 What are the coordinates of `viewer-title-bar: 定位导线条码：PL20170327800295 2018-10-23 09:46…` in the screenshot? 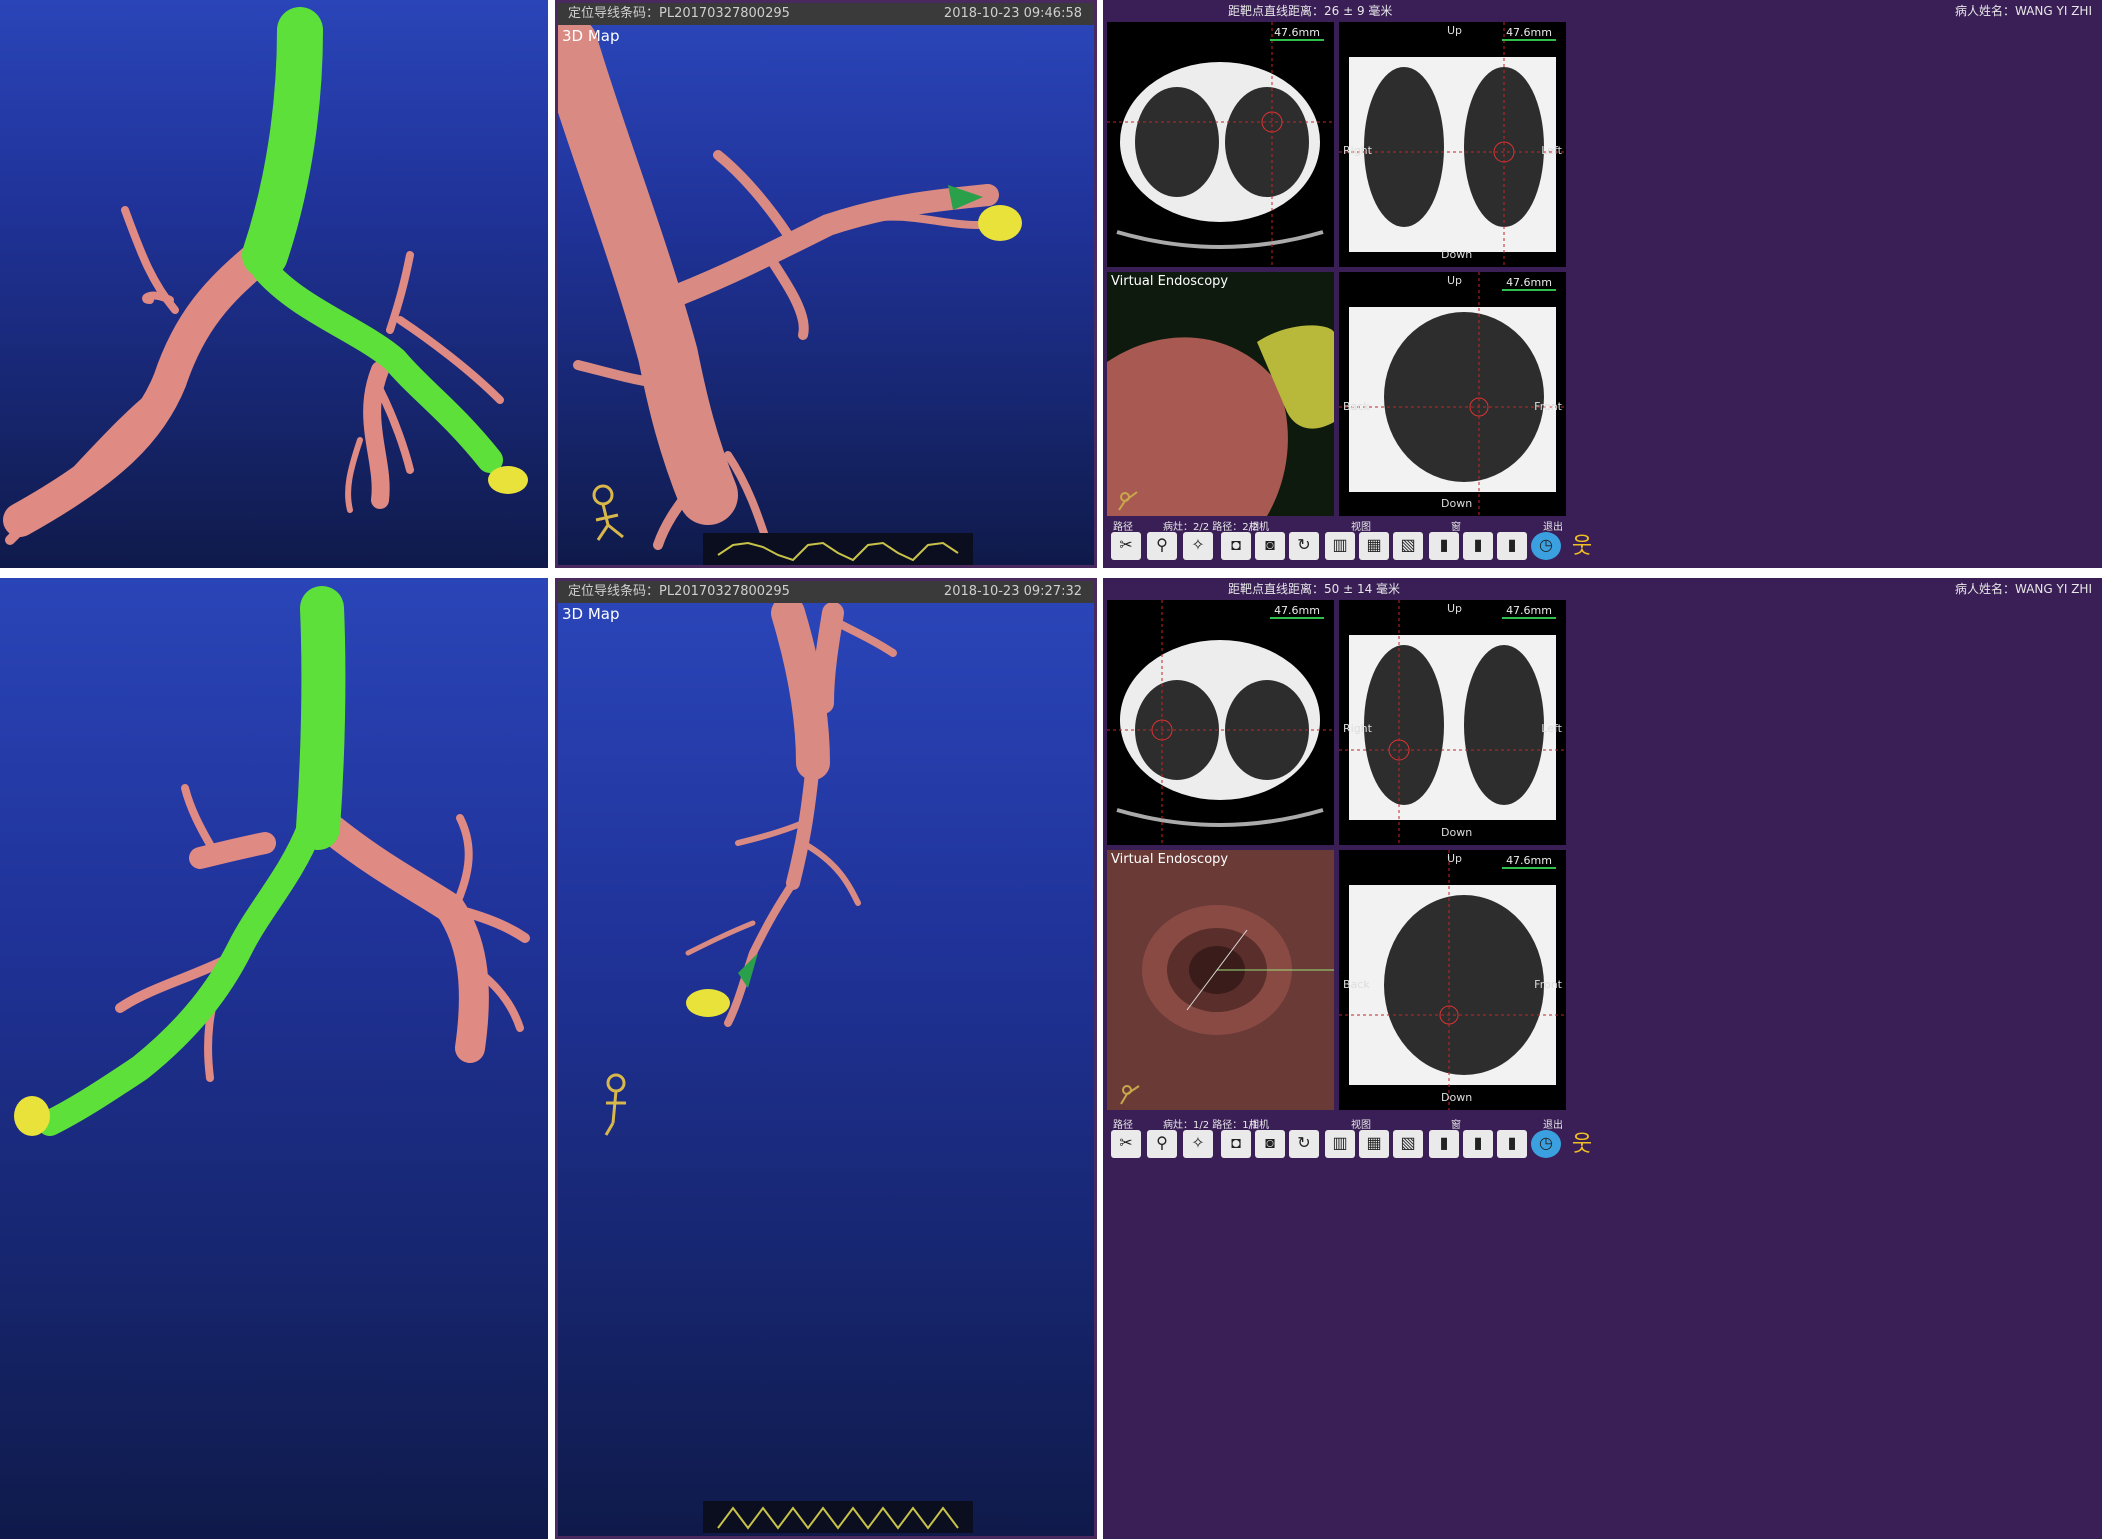 It's located at (826, 14).